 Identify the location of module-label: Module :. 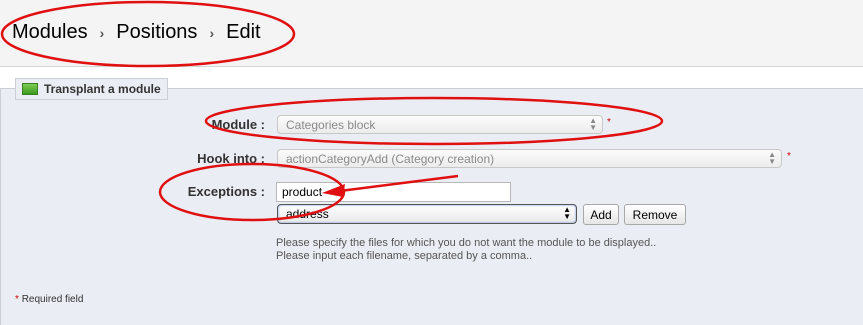
(238, 124).